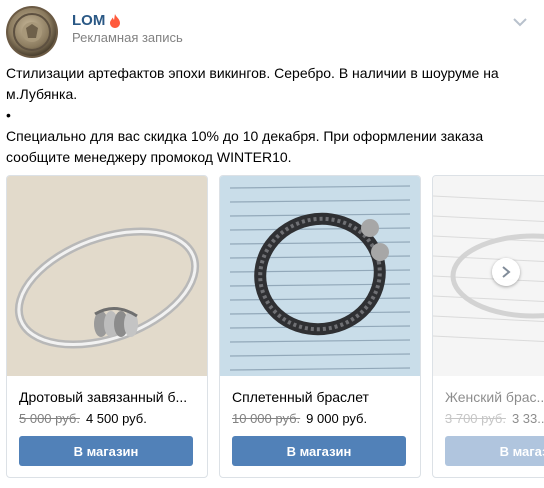 This screenshot has height=488, width=544. I want to click on new-price: 4 500 руб., so click(116, 418).